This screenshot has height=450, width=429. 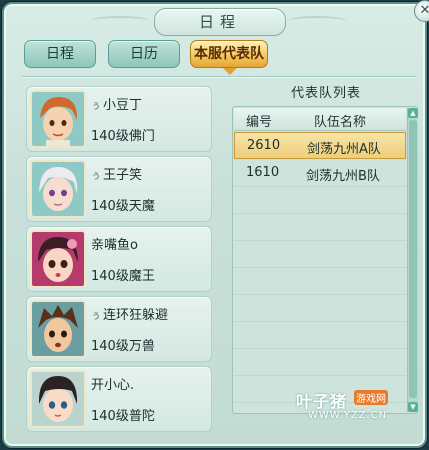 What do you see at coordinates (325, 93) in the screenshot?
I see `team-list-title: 代表队列表` at bounding box center [325, 93].